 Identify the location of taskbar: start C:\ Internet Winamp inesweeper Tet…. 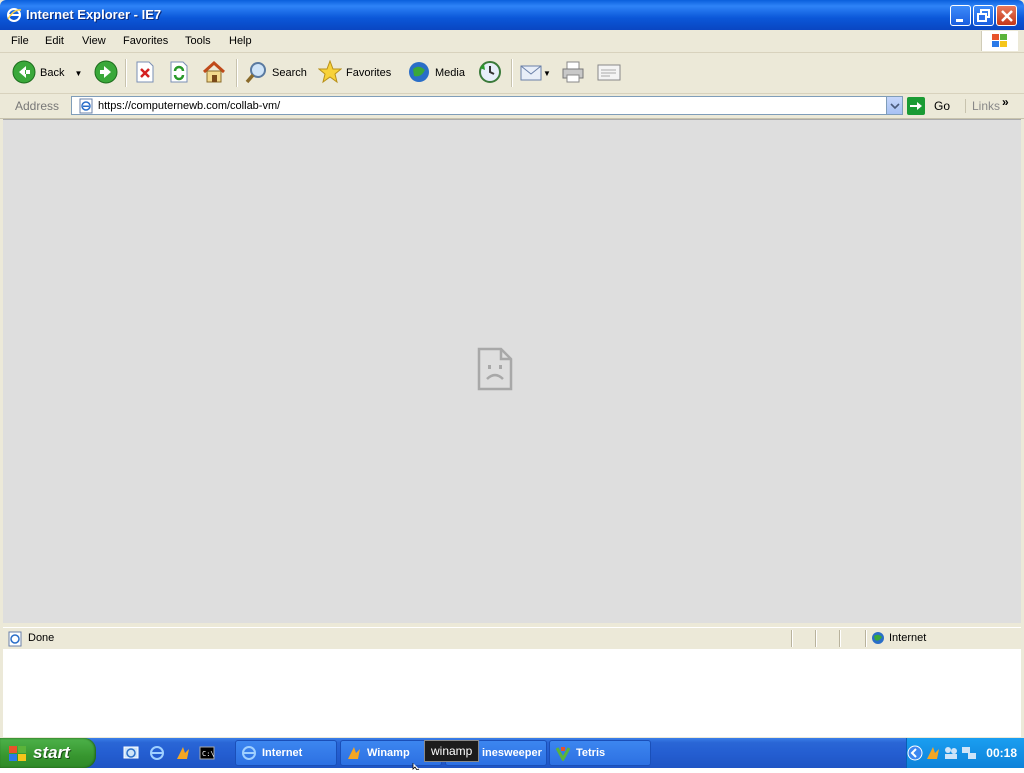
(512, 753).